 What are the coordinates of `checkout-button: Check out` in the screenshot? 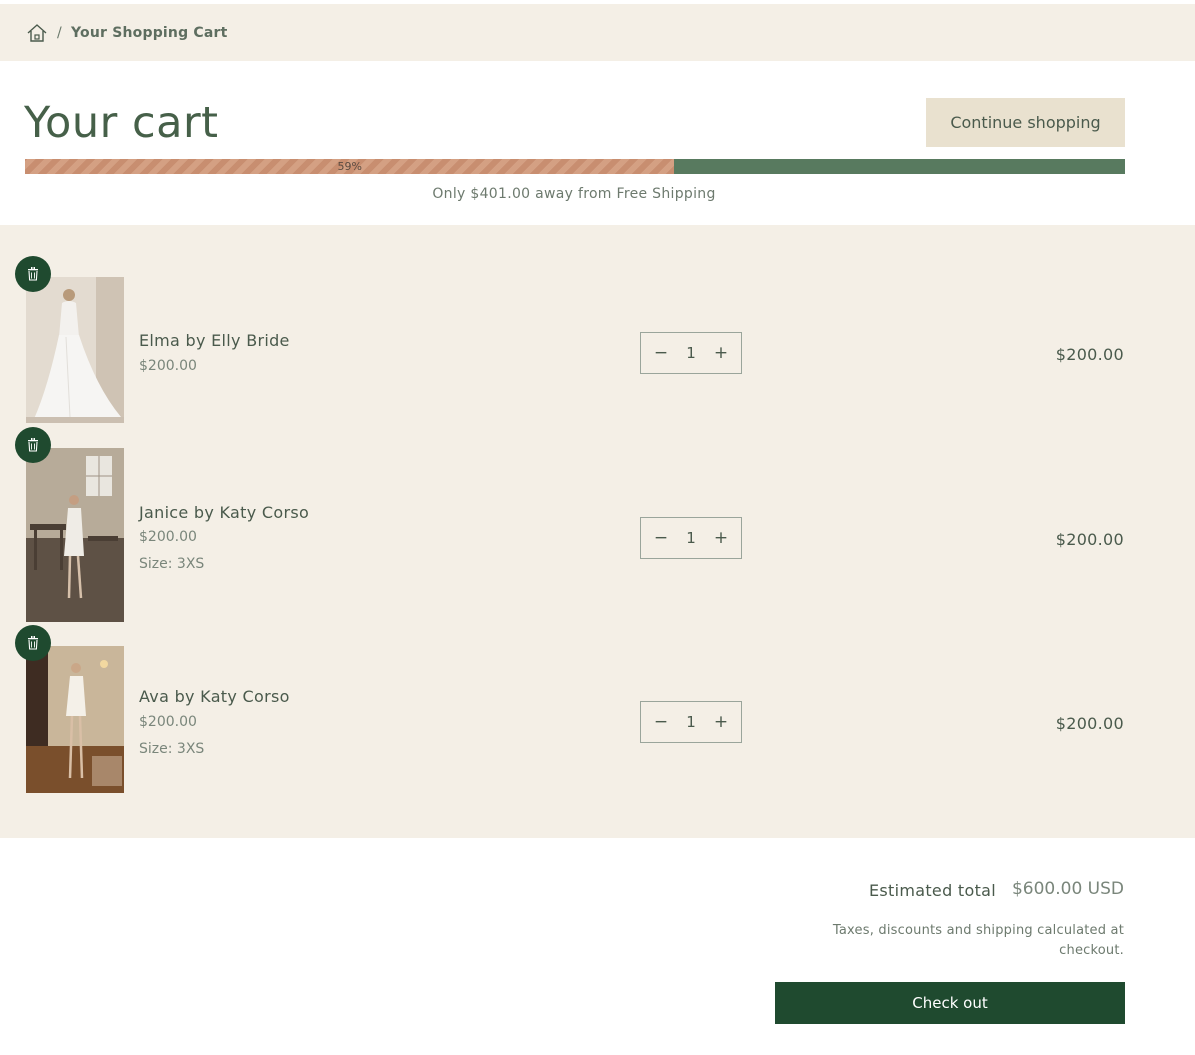 It's located at (950, 1003).